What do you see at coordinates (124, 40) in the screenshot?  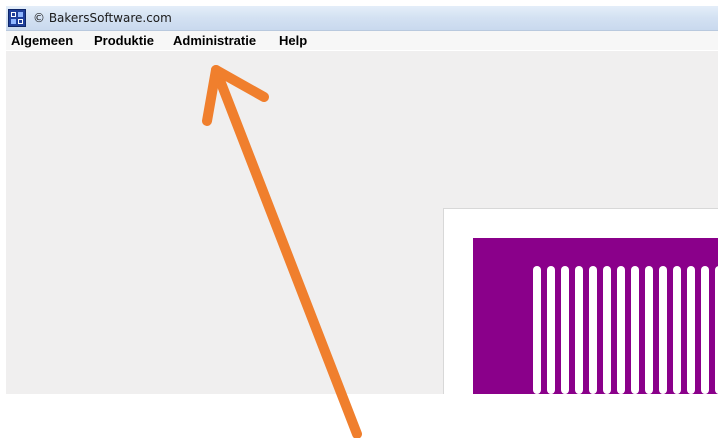 I see `menu-item-produktie: Produktie` at bounding box center [124, 40].